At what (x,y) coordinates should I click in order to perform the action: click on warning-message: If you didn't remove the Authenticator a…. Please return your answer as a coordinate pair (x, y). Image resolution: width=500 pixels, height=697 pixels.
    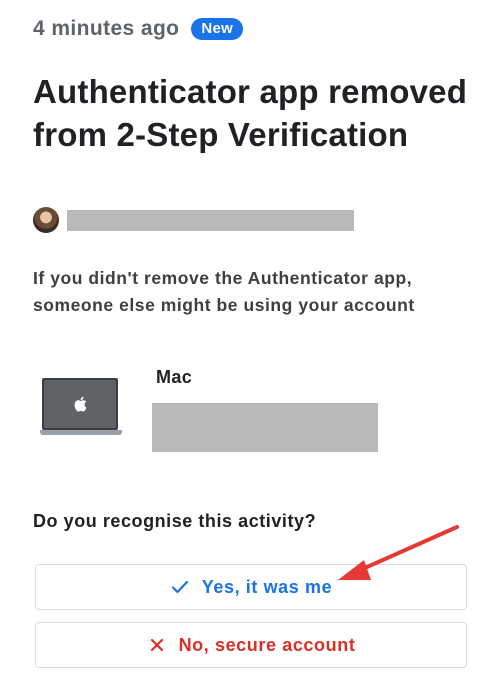
    Looking at the image, I should click on (224, 291).